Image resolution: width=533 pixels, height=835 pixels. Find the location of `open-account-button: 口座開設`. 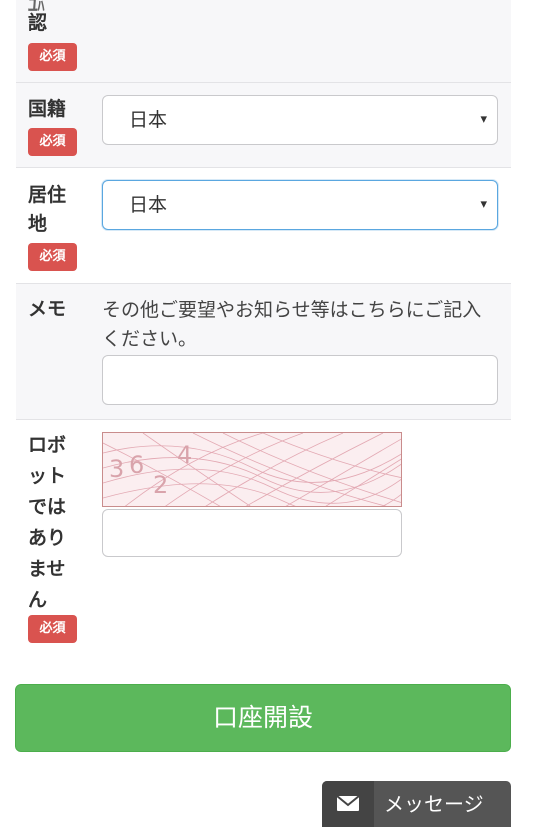

open-account-button: 口座開設 is located at coordinates (263, 718).